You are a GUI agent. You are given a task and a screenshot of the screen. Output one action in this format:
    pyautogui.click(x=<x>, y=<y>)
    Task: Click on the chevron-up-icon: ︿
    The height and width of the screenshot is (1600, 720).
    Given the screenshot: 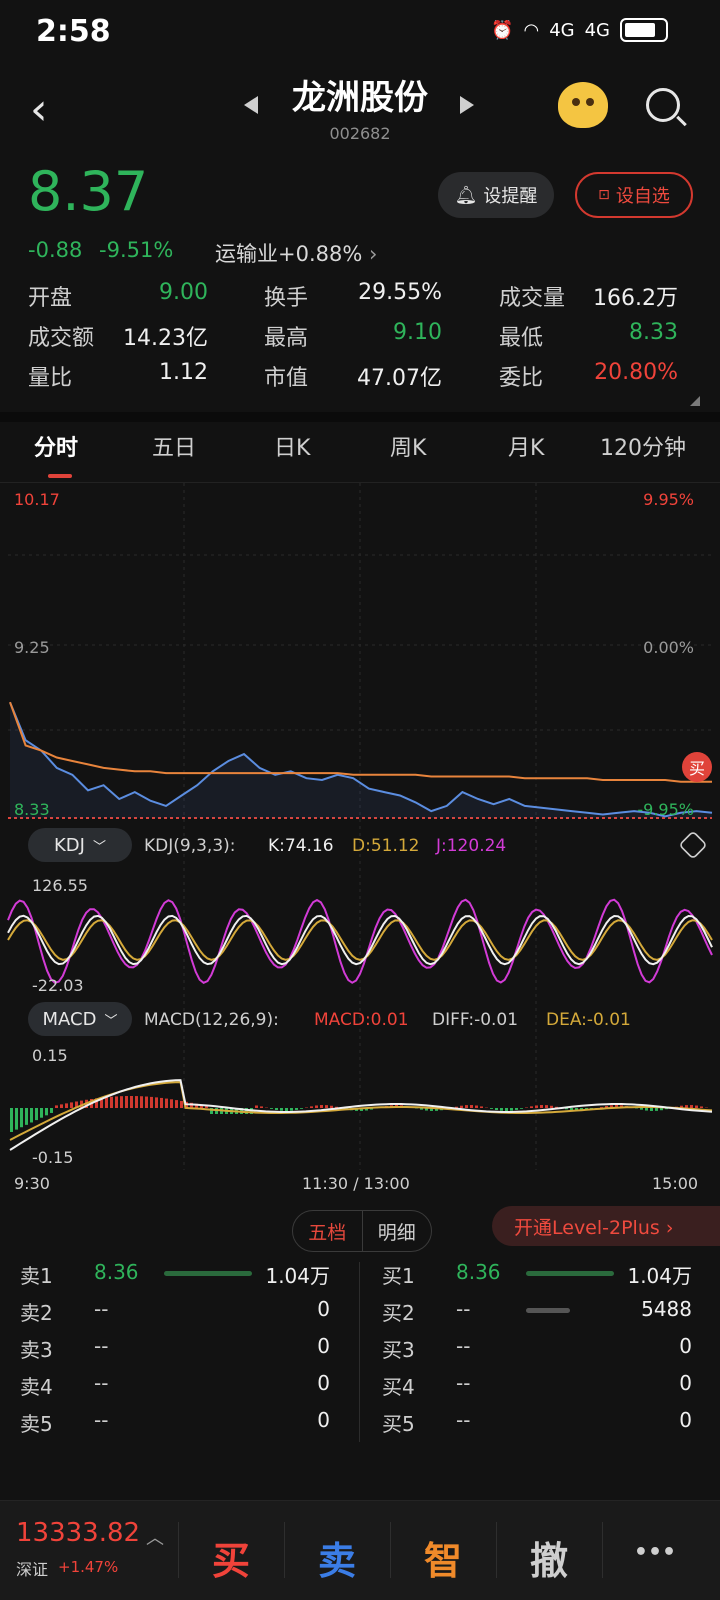 What is the action you would take?
    pyautogui.click(x=155, y=1537)
    